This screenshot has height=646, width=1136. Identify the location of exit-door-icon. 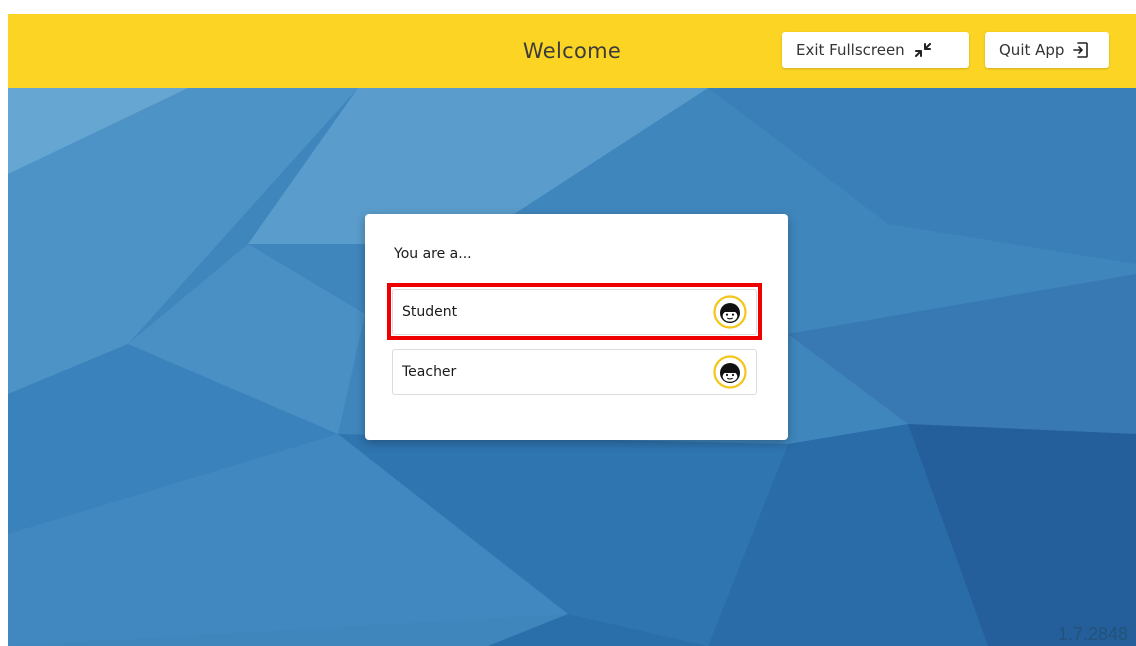
(1081, 50).